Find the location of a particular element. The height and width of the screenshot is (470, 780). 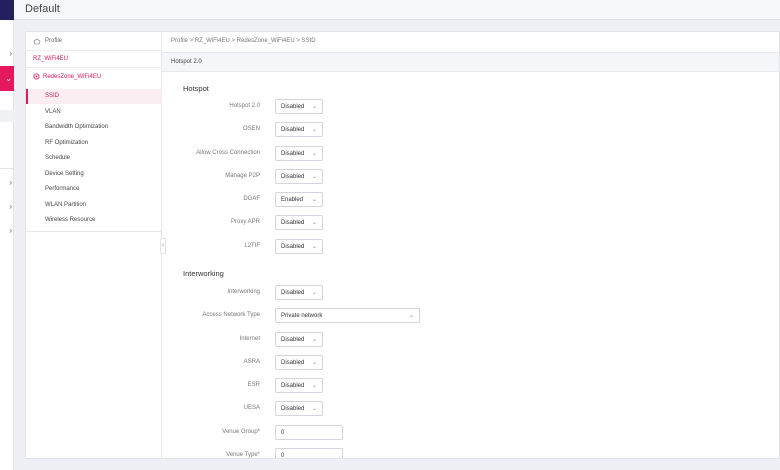

rail-active-item: ⌄ is located at coordinates (7, 78).